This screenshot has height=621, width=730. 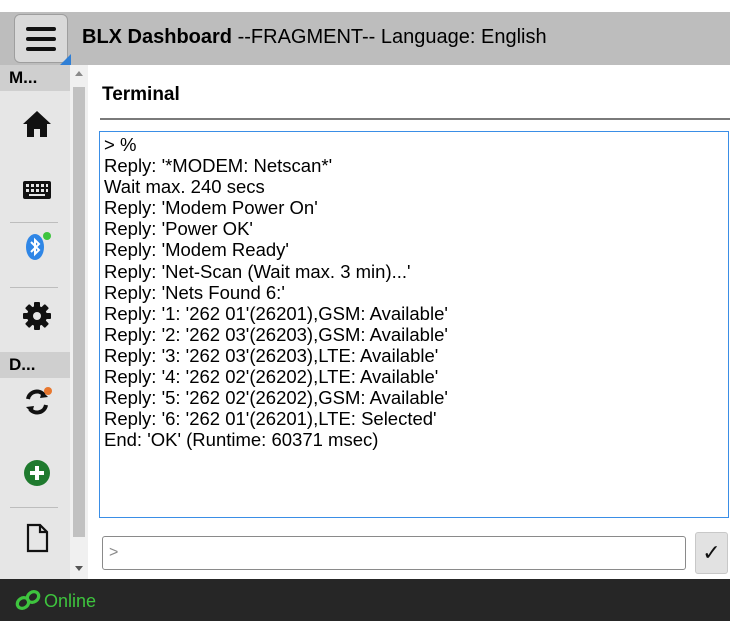 I want to click on gear-icon, so click(x=37, y=316).